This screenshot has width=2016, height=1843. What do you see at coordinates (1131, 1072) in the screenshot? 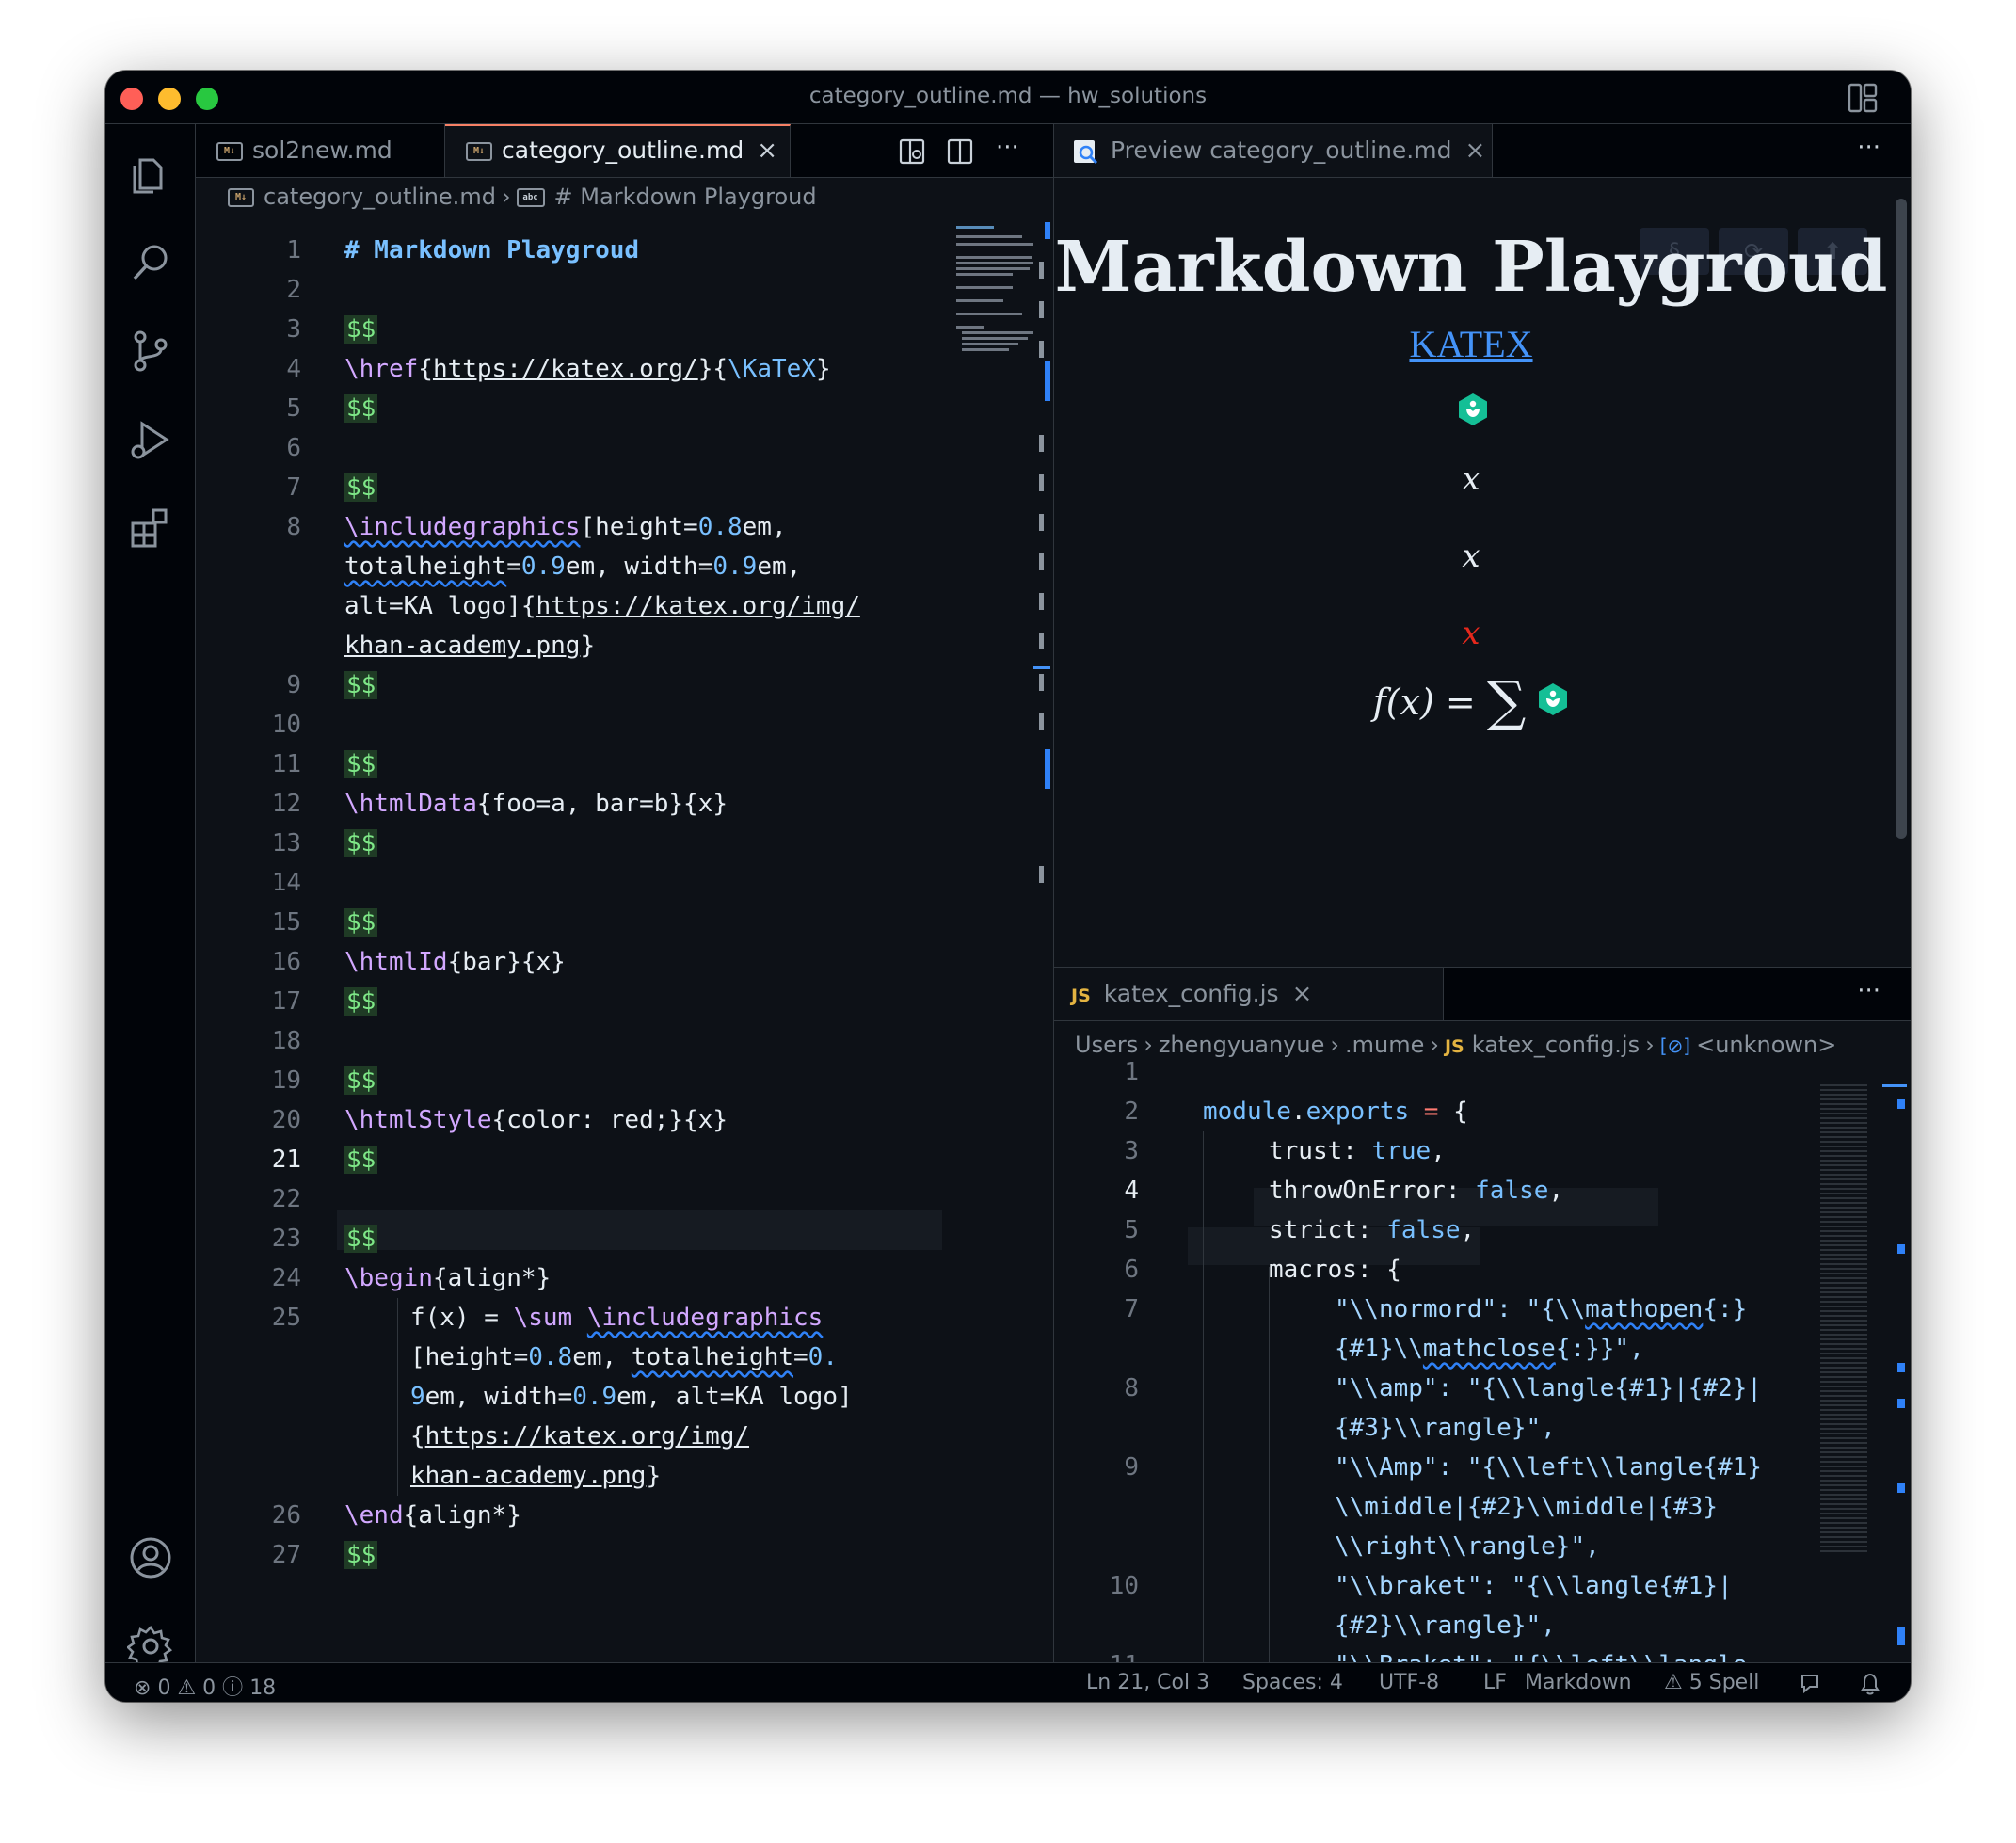
I see `line-number: 1` at bounding box center [1131, 1072].